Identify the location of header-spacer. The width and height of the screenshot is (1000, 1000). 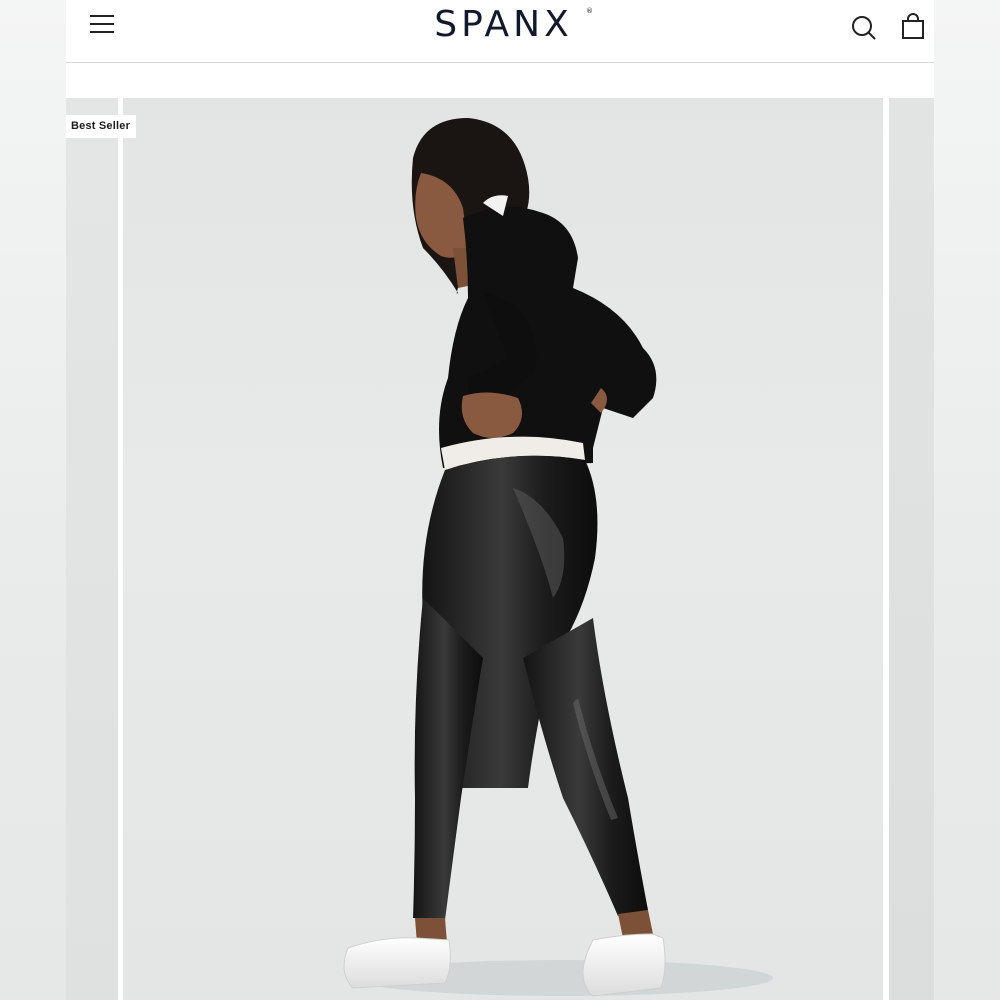
(500, 80).